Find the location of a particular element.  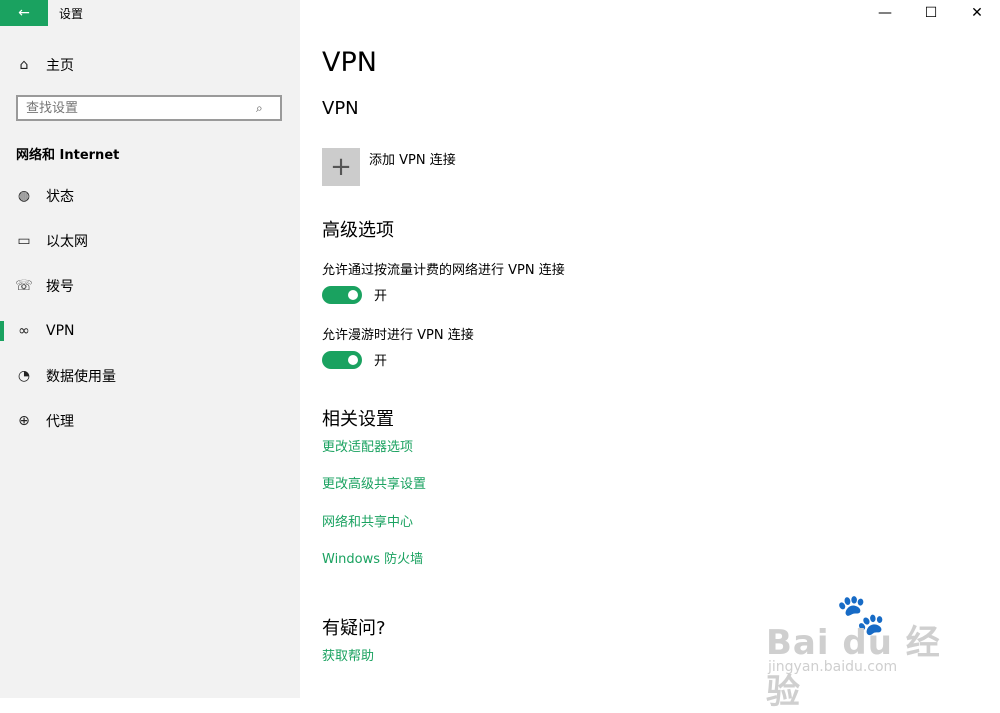

baidu-watermark: 🐾 Bai du 经验 jingyan.baidu.com is located at coordinates (866, 652).